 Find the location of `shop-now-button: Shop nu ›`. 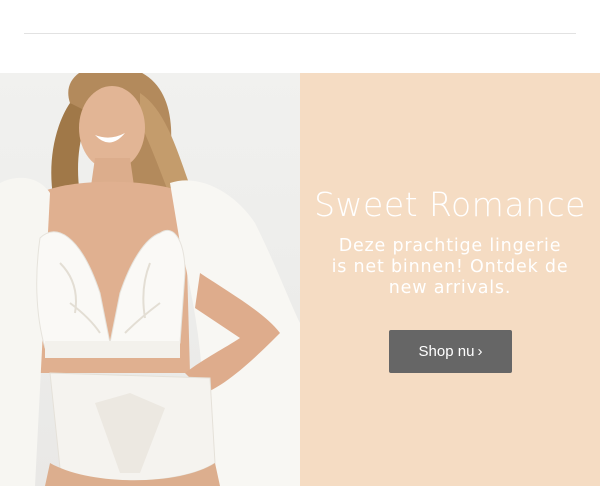

shop-now-button: Shop nu › is located at coordinates (450, 351).